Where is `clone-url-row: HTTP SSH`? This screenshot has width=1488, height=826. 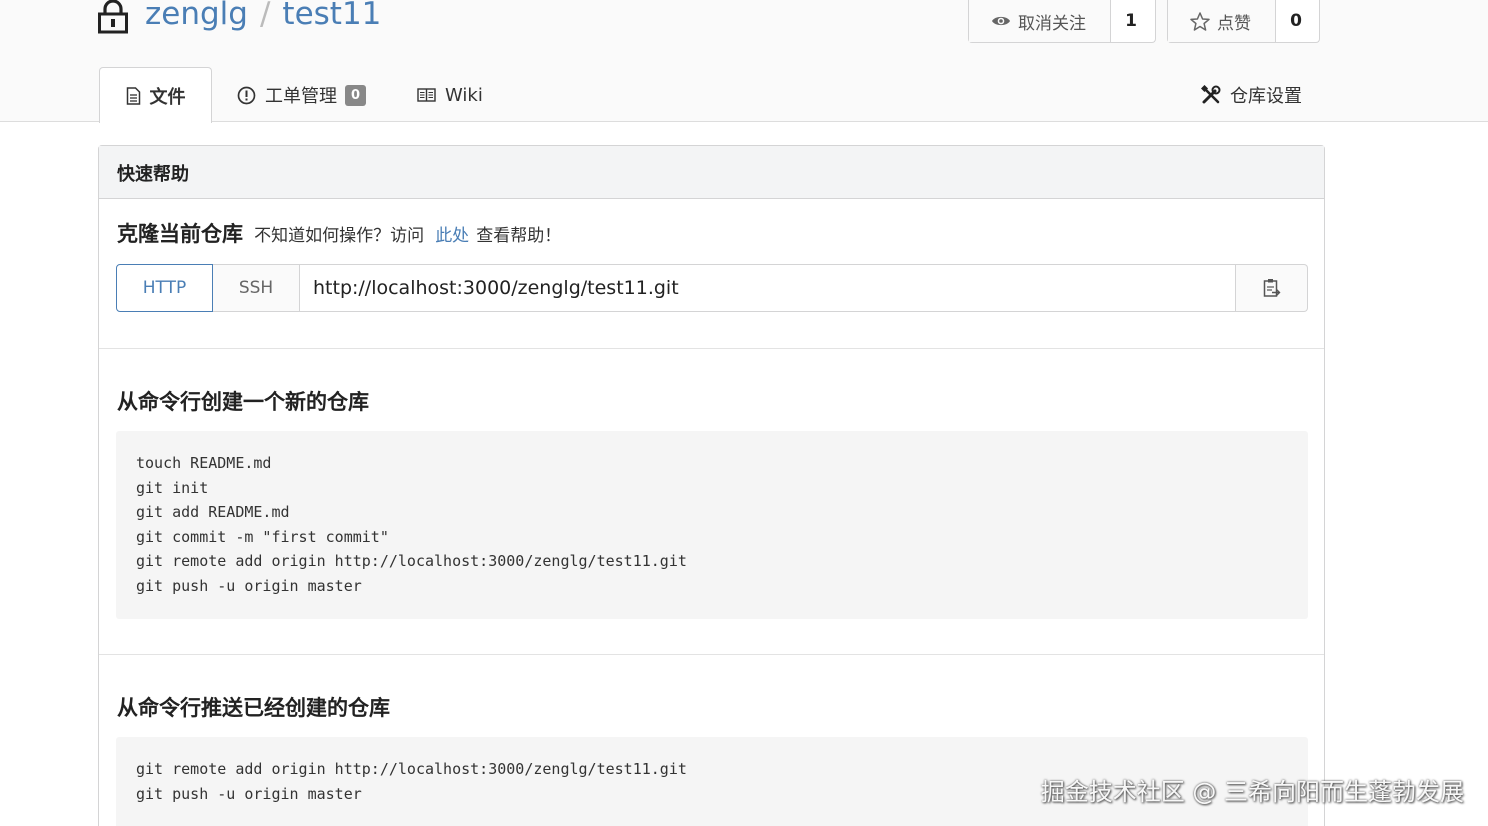
clone-url-row: HTTP SSH is located at coordinates (712, 288).